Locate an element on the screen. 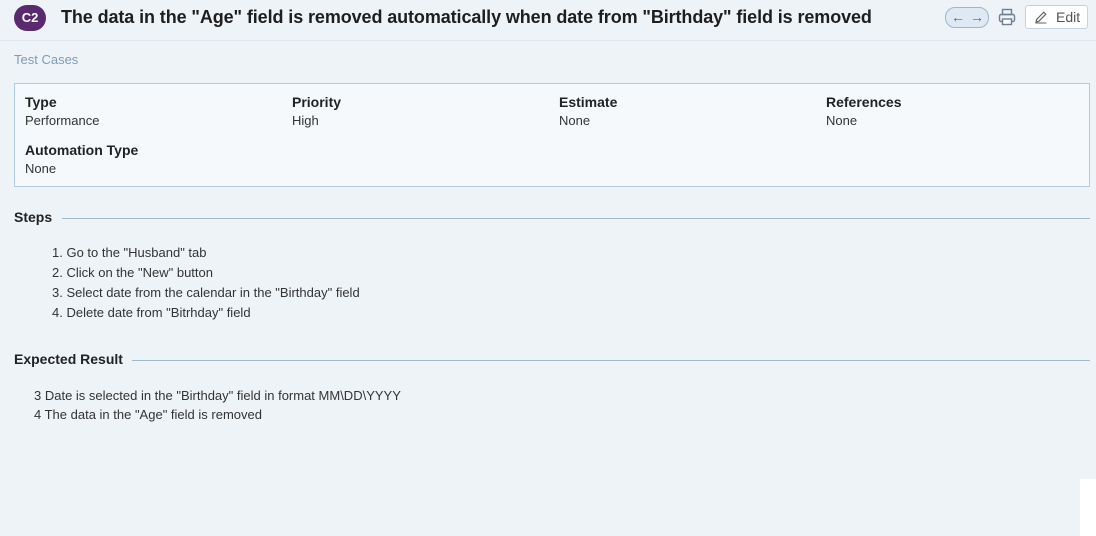  arrow-left-icon: ← is located at coordinates (958, 17).